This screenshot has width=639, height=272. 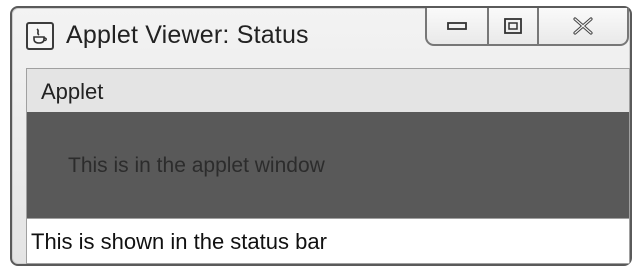 I want to click on maximize-button, so click(x=514, y=27).